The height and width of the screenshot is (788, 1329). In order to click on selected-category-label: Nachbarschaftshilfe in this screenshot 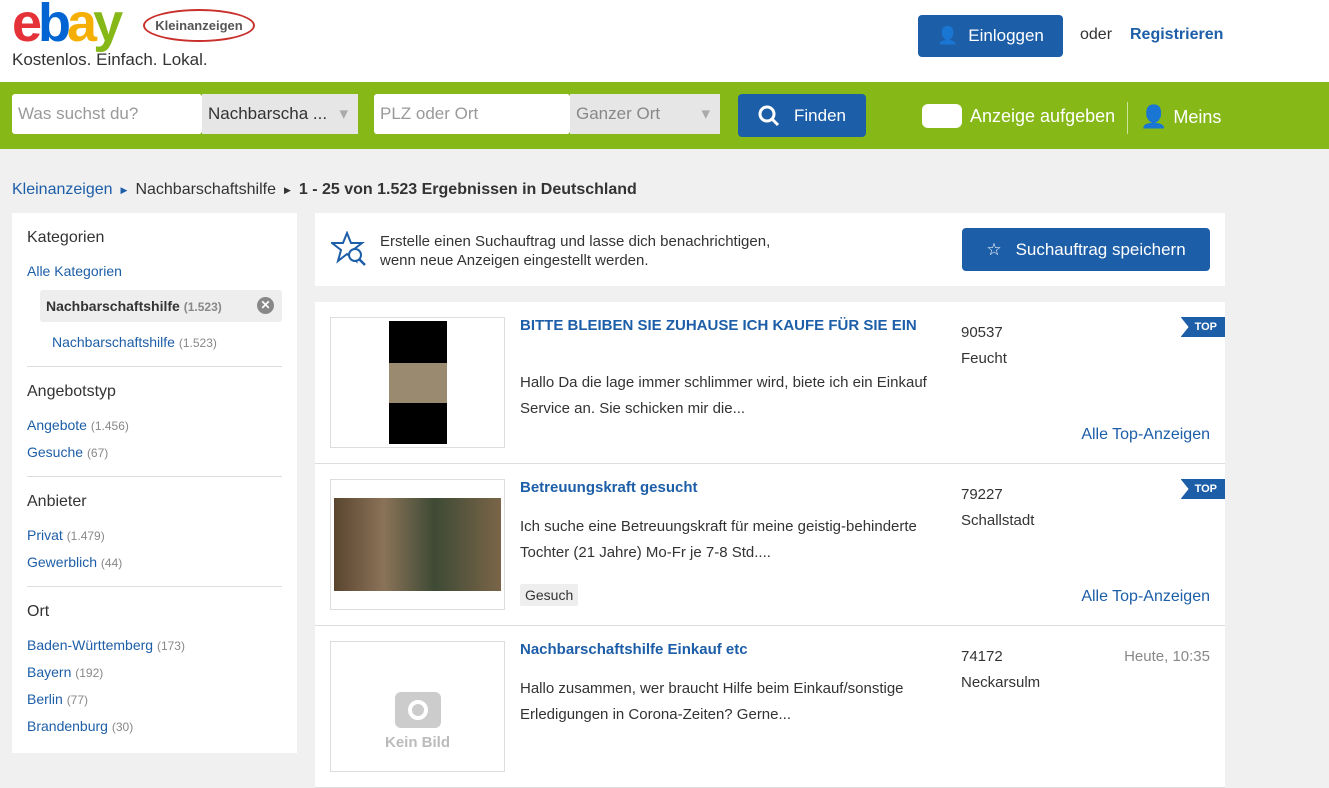, I will do `click(113, 306)`.